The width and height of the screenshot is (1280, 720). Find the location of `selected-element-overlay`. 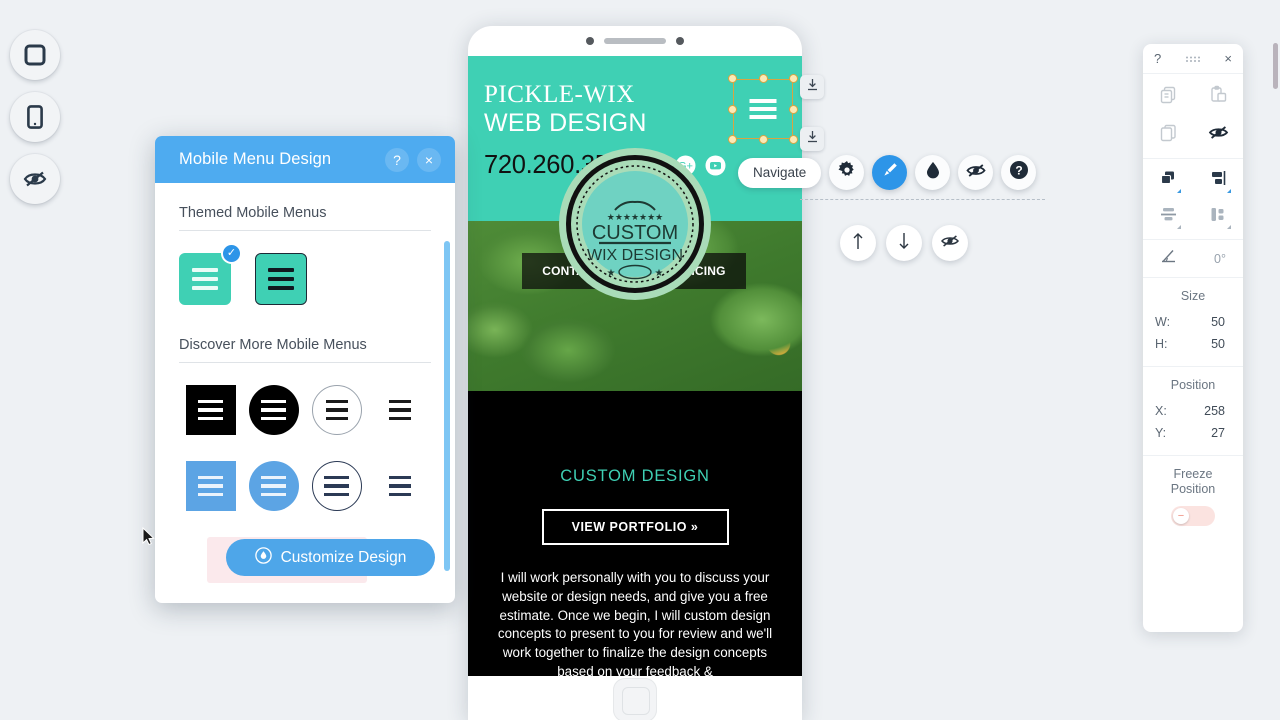

selected-element-overlay is located at coordinates (763, 109).